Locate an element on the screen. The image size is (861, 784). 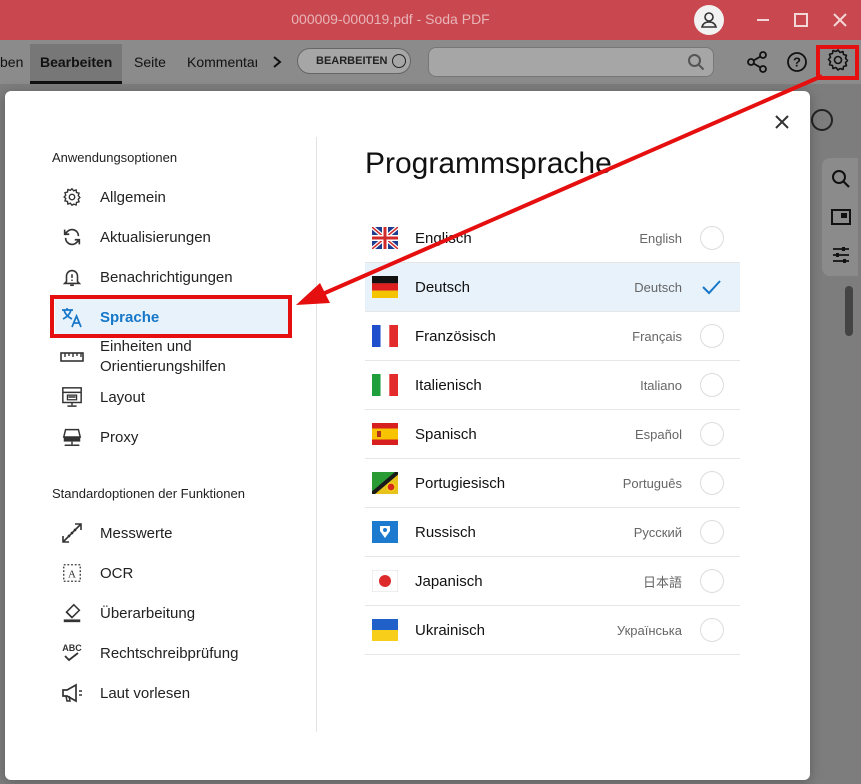
language-row-russisch: Russisch Русский is located at coordinates (552, 532).